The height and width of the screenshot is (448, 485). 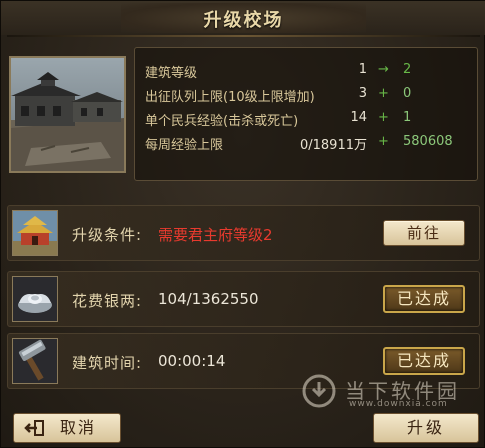 I want to click on dialog-title: 升级校场, so click(x=243, y=20).